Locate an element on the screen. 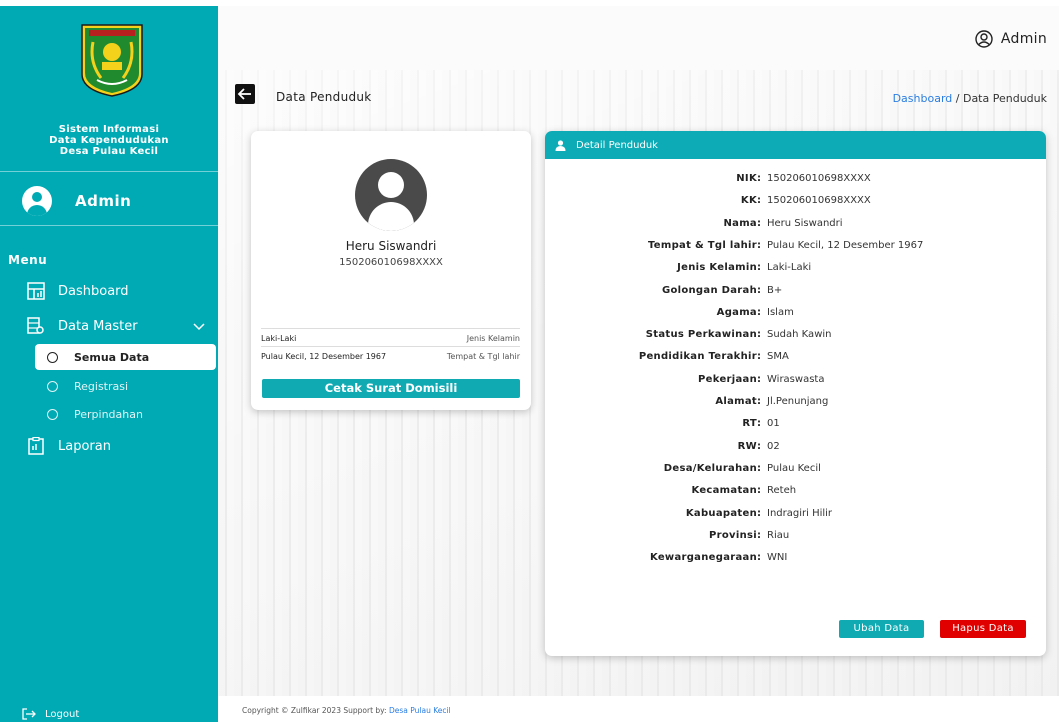 The width and height of the screenshot is (1059, 722). footer-link: Desa Pulau Kecil is located at coordinates (420, 710).